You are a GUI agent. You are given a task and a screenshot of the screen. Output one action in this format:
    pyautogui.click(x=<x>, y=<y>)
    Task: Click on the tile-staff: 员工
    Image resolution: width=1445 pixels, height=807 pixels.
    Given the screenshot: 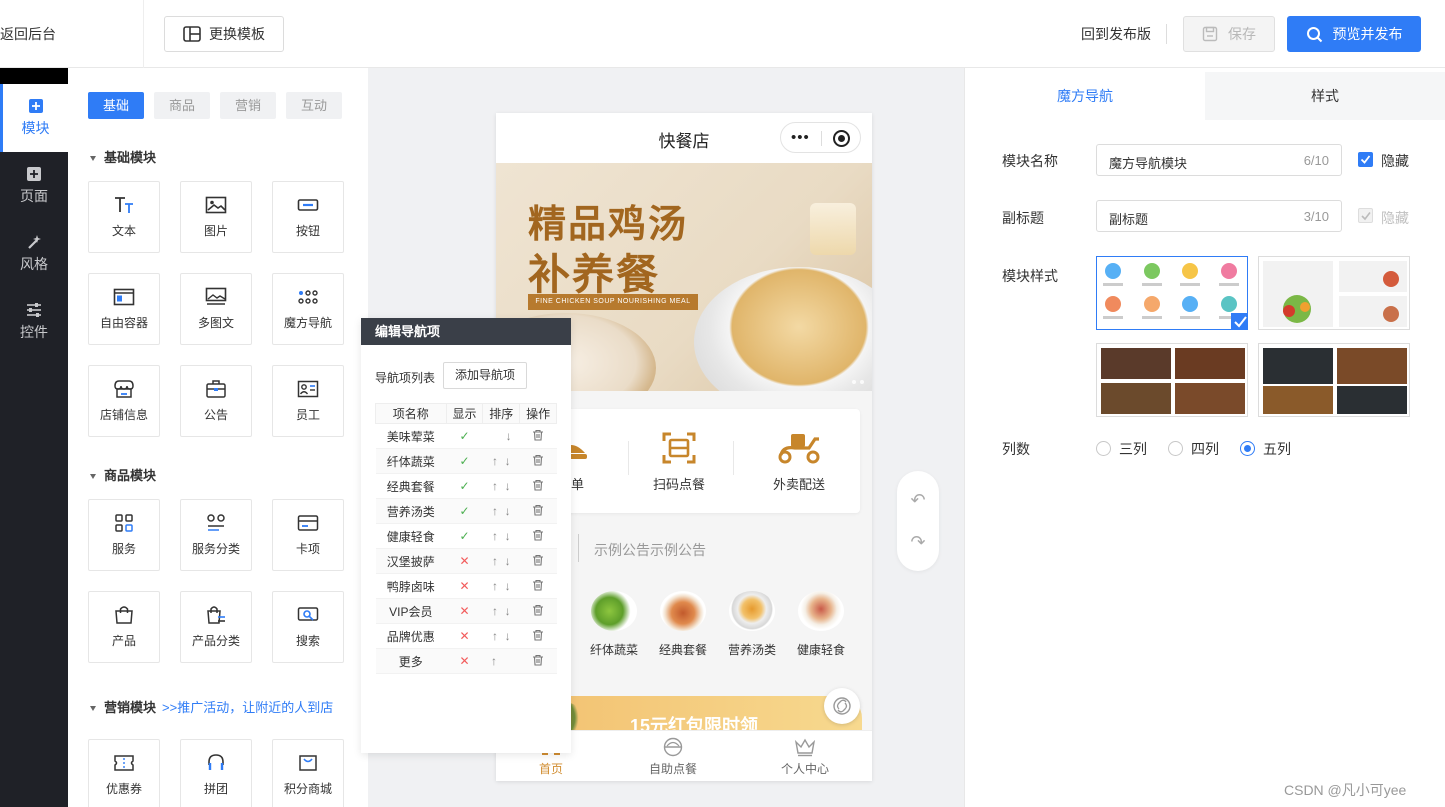 What is the action you would take?
    pyautogui.click(x=308, y=401)
    